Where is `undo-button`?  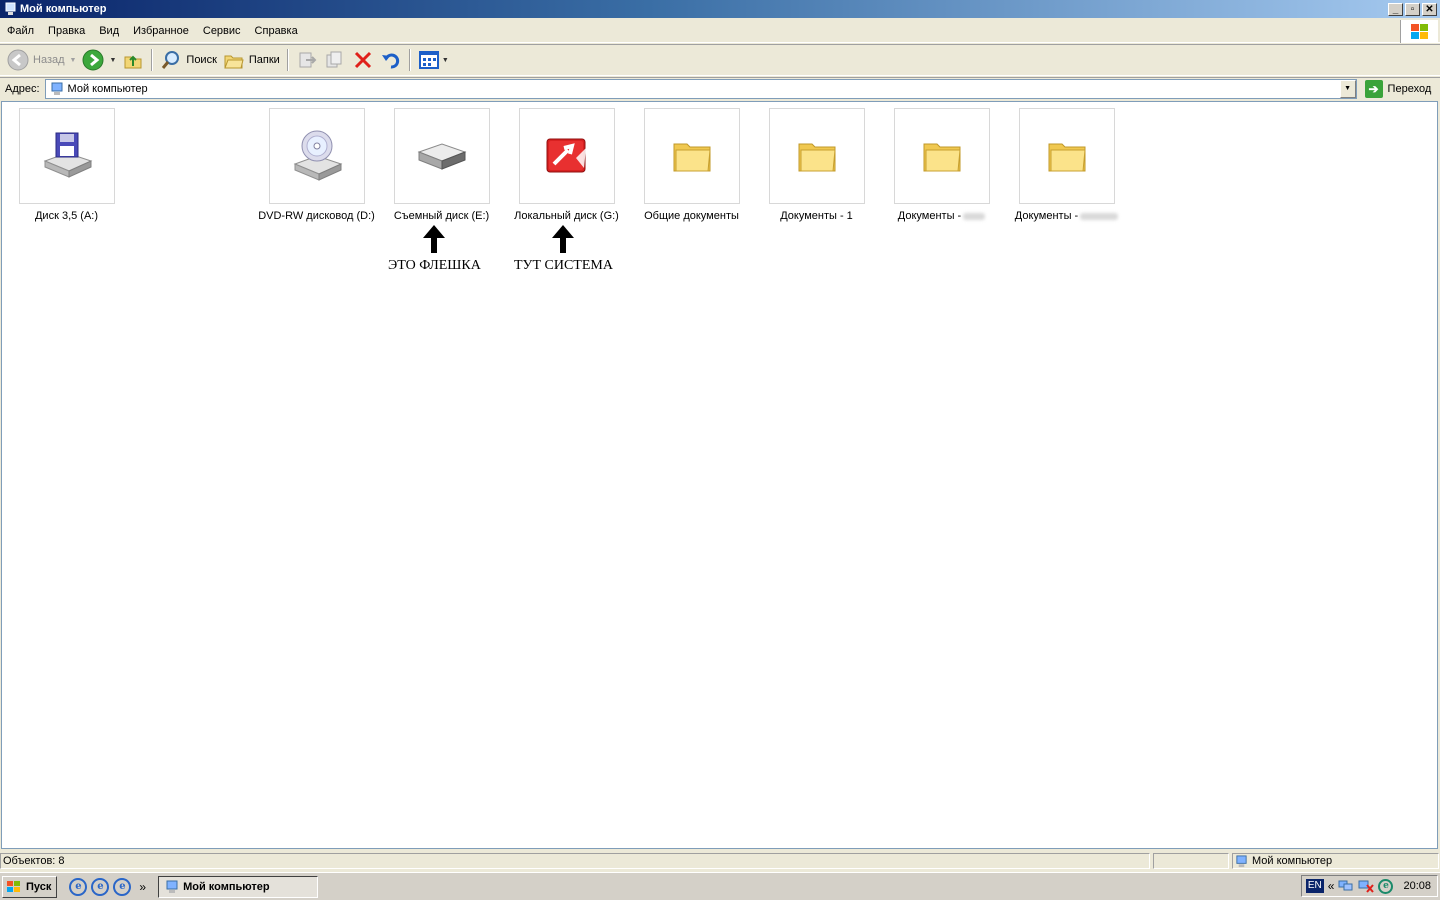
undo-button is located at coordinates (391, 60).